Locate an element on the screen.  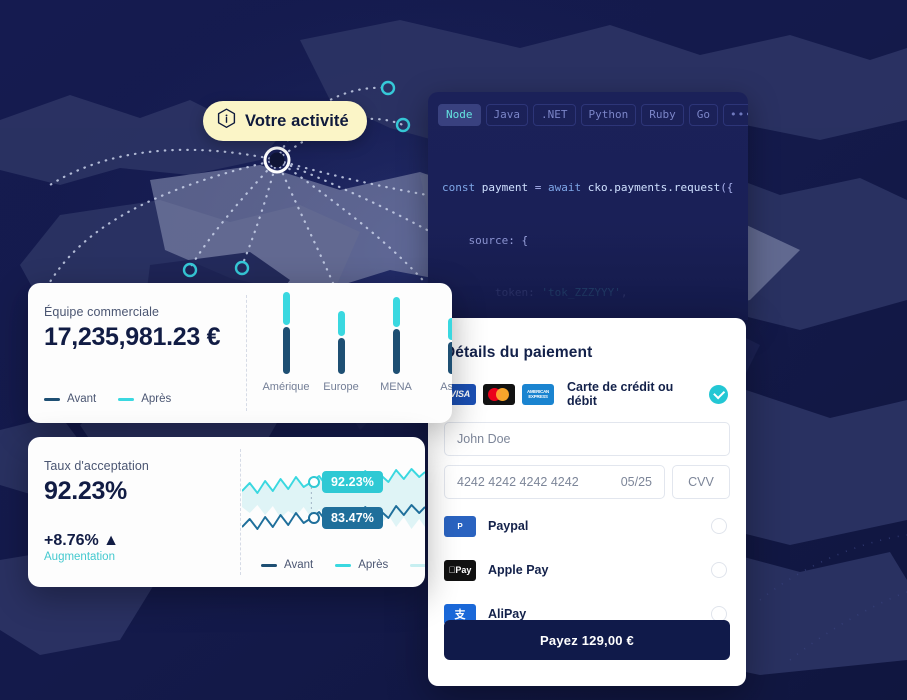
legend-item-uplift: Uplift is located at coordinates (417, 565).